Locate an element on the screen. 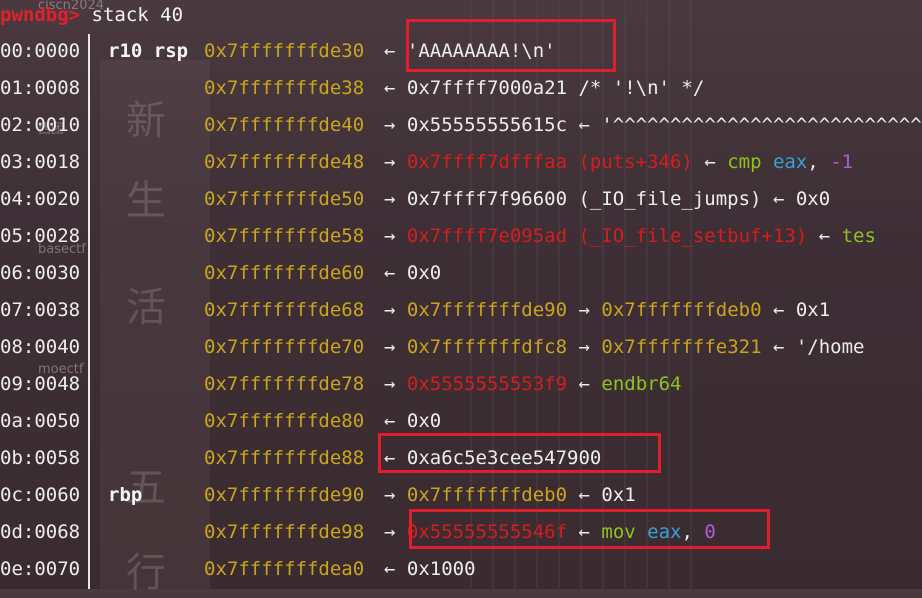  stack-offset: 06:0030 is located at coordinates (40, 273).